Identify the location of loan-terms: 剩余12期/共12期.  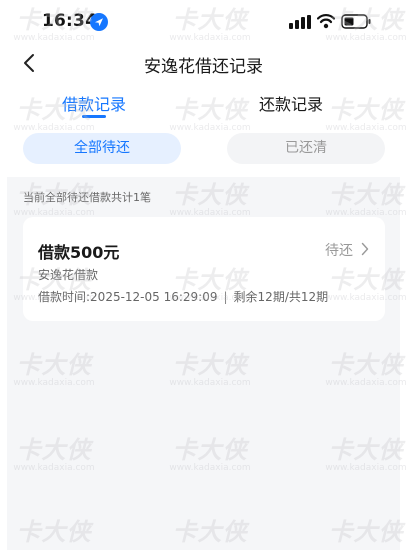
(281, 297).